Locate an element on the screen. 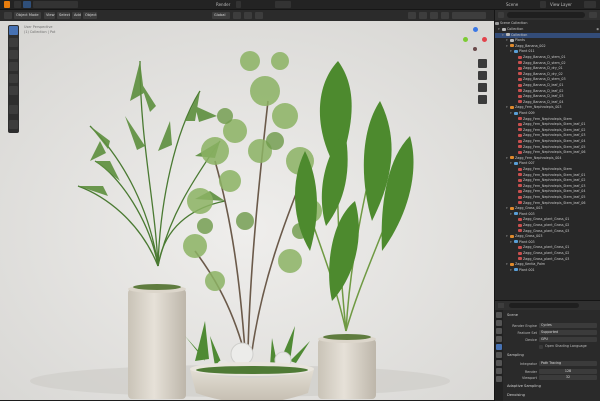  blender-logo-icon is located at coordinates (7, 4).